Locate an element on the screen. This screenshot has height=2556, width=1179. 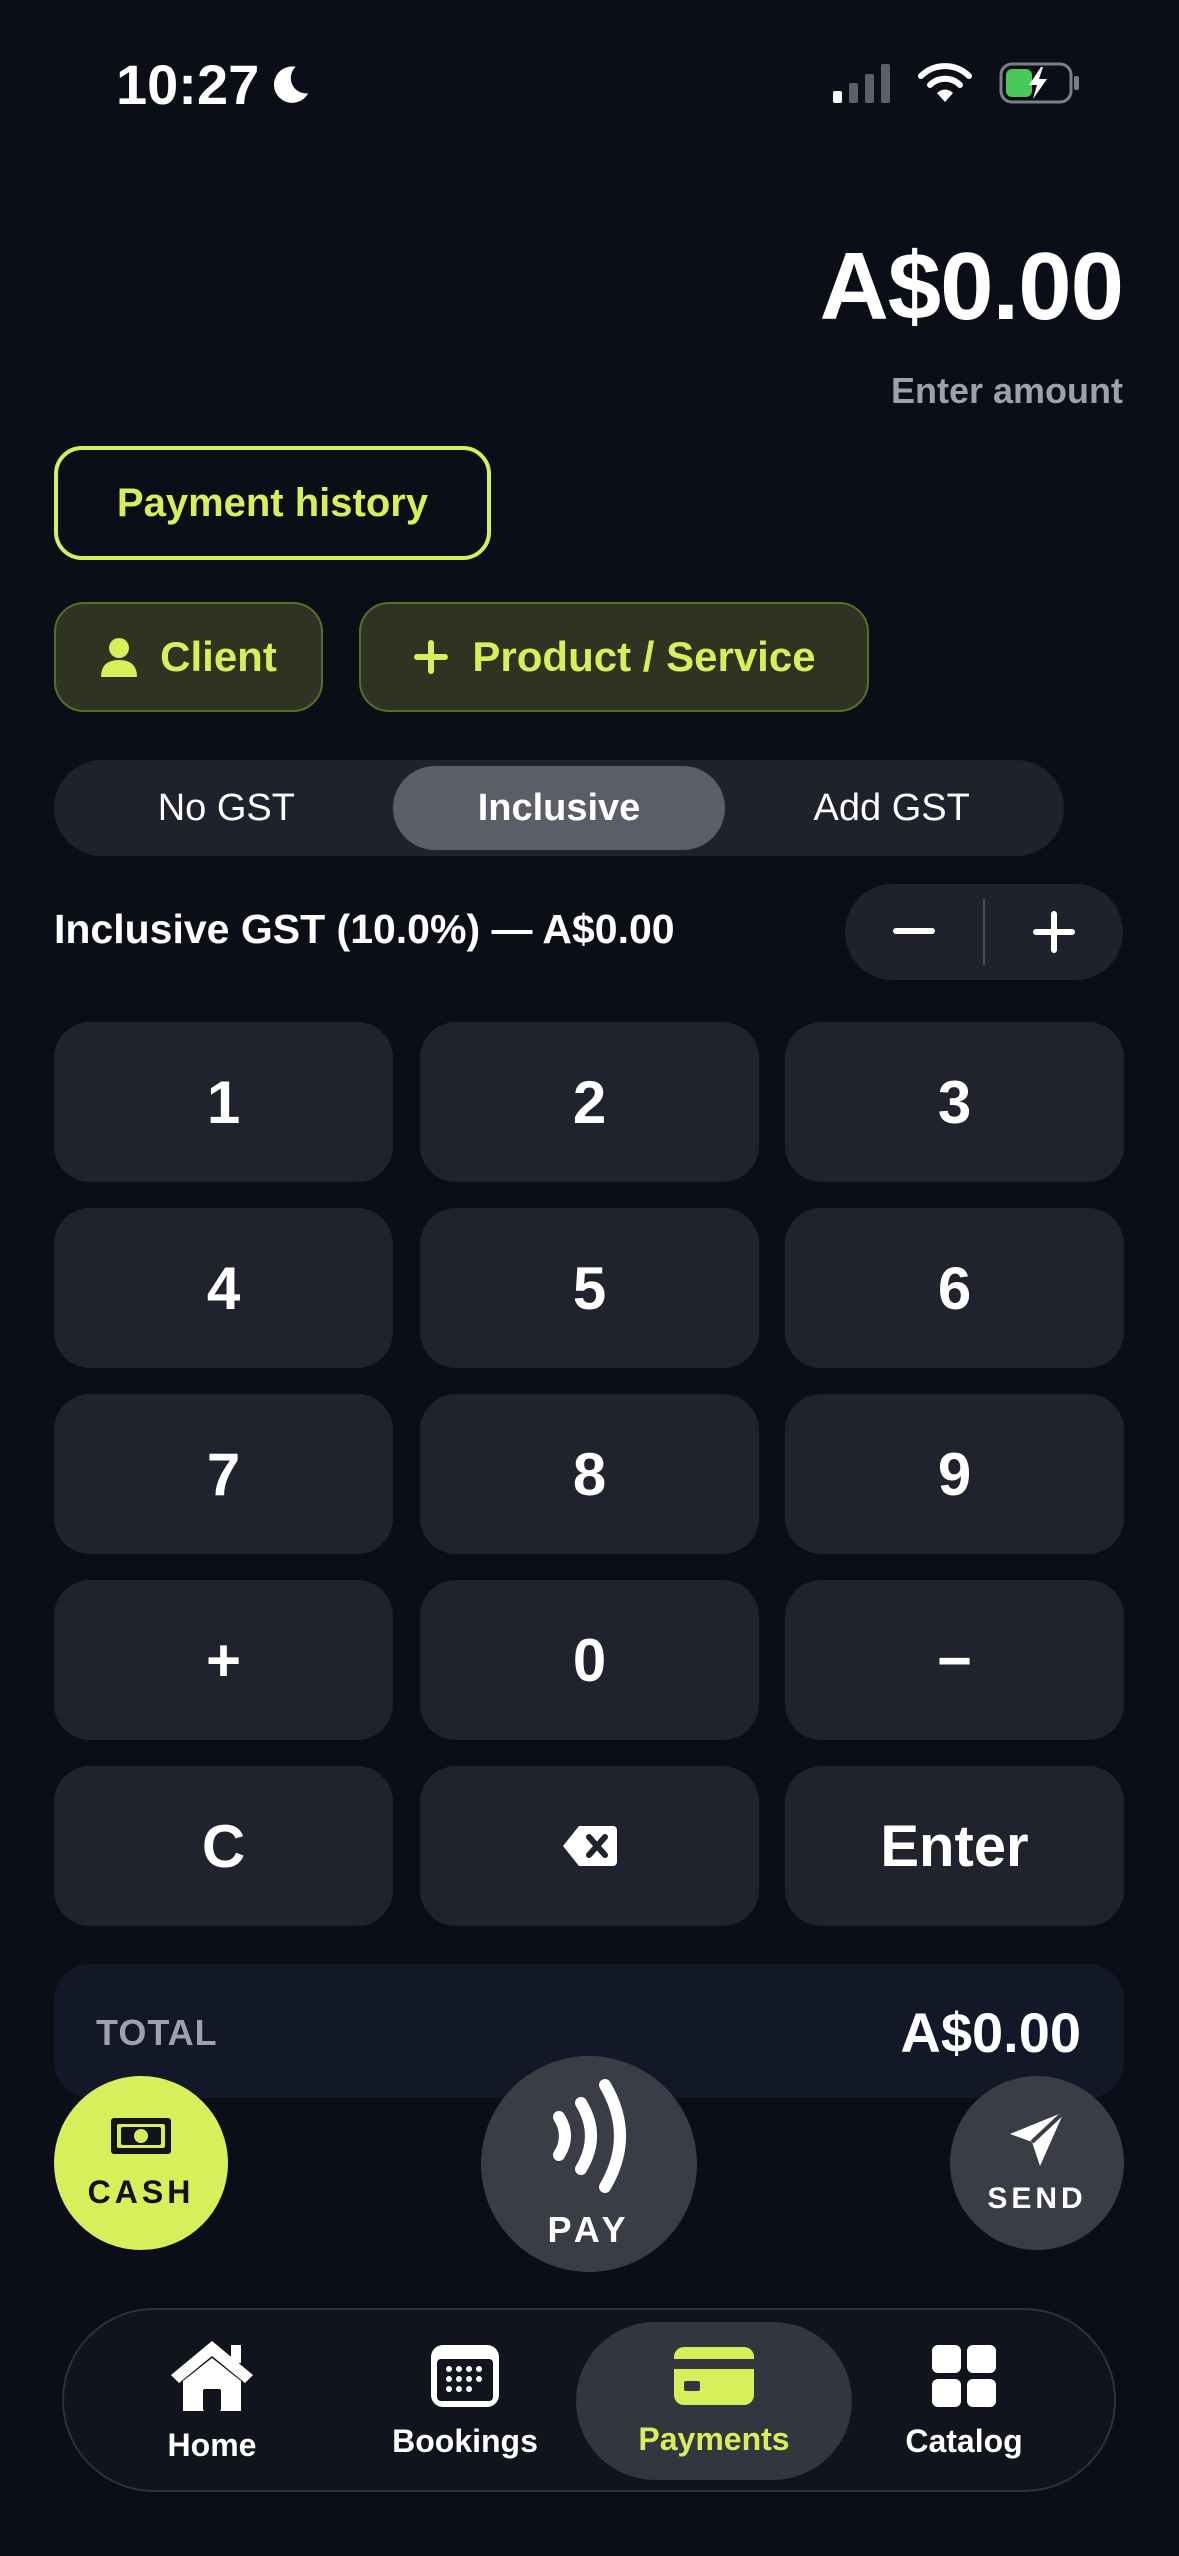
minus-icon is located at coordinates (914, 931).